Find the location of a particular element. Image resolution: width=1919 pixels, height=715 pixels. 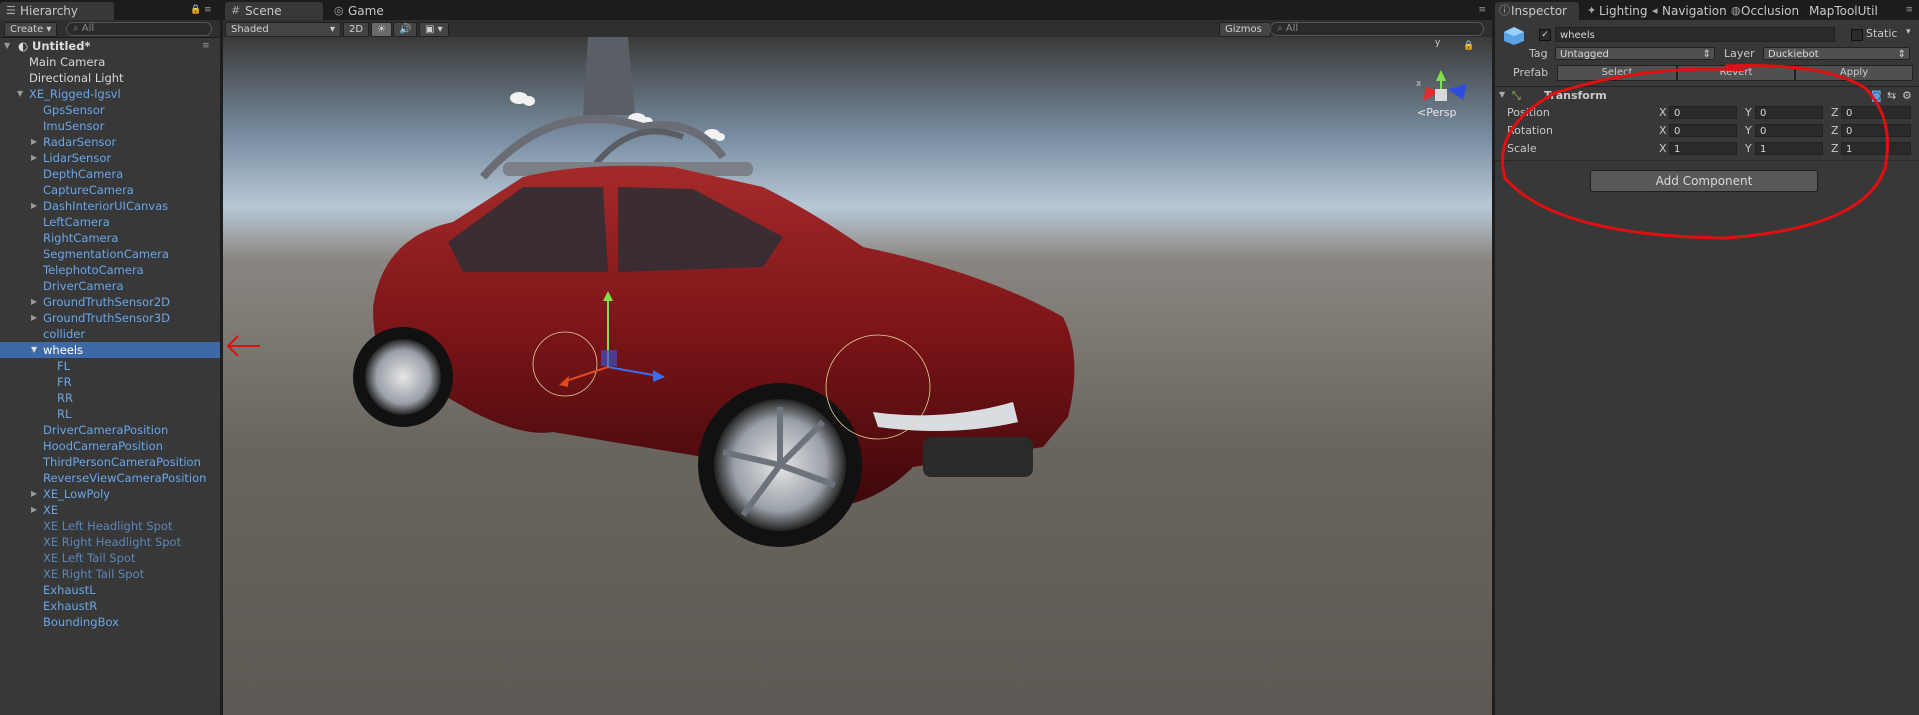

list-item: BoundingBox is located at coordinates (110, 622).